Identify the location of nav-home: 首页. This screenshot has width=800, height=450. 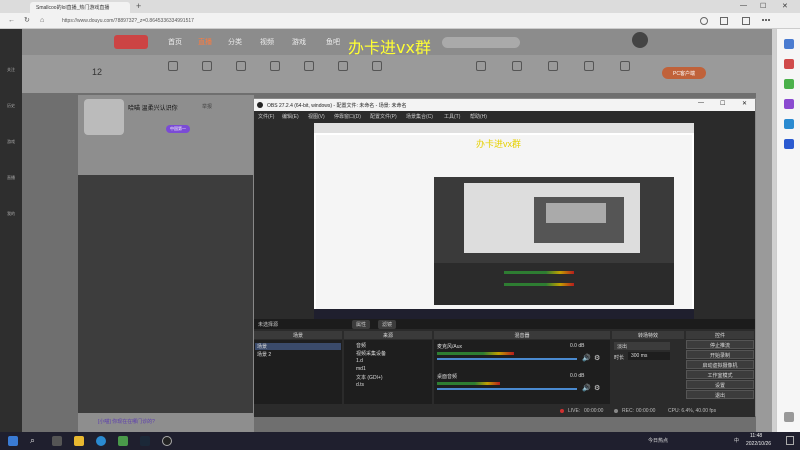
(175, 42).